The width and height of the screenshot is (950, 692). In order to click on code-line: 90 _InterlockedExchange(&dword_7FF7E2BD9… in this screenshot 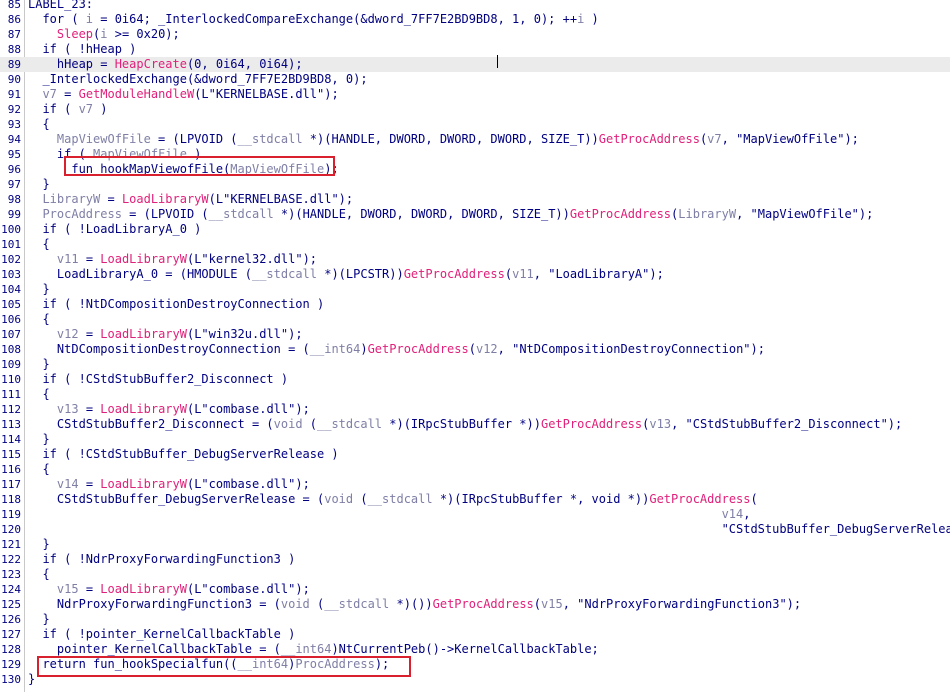, I will do `click(475, 79)`.